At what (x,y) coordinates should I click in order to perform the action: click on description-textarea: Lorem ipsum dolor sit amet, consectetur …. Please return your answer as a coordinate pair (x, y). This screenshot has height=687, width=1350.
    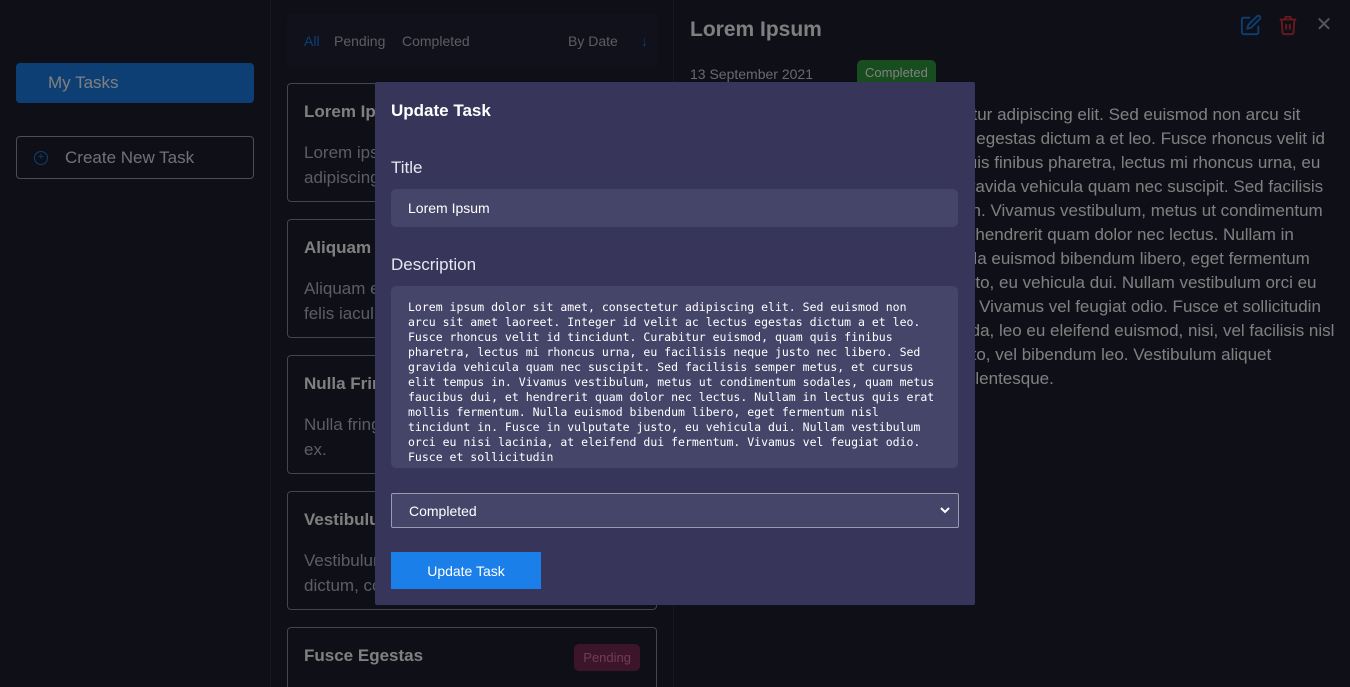
    Looking at the image, I should click on (674, 377).